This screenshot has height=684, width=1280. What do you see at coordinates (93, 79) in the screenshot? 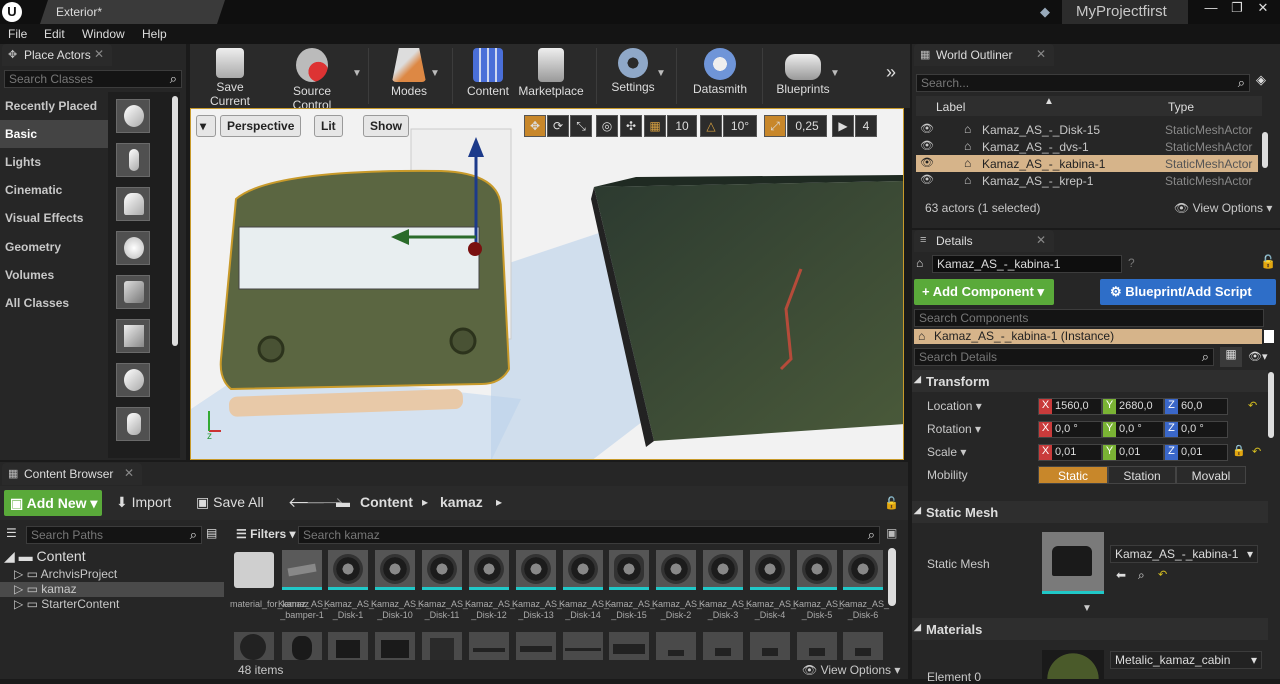
I see `search-classes-input: Search Classes ⌕` at bounding box center [93, 79].